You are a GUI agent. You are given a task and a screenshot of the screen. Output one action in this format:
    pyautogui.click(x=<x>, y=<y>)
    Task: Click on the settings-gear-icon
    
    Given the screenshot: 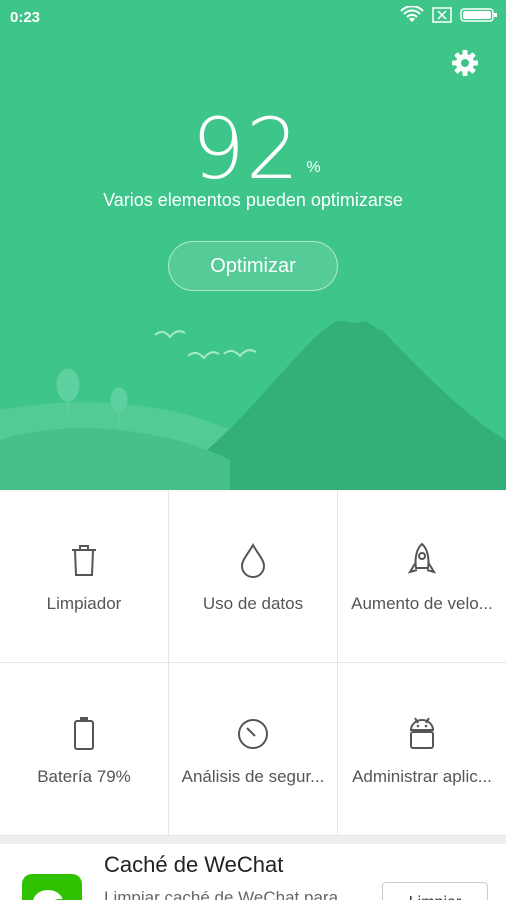 What is the action you would take?
    pyautogui.click(x=465, y=63)
    